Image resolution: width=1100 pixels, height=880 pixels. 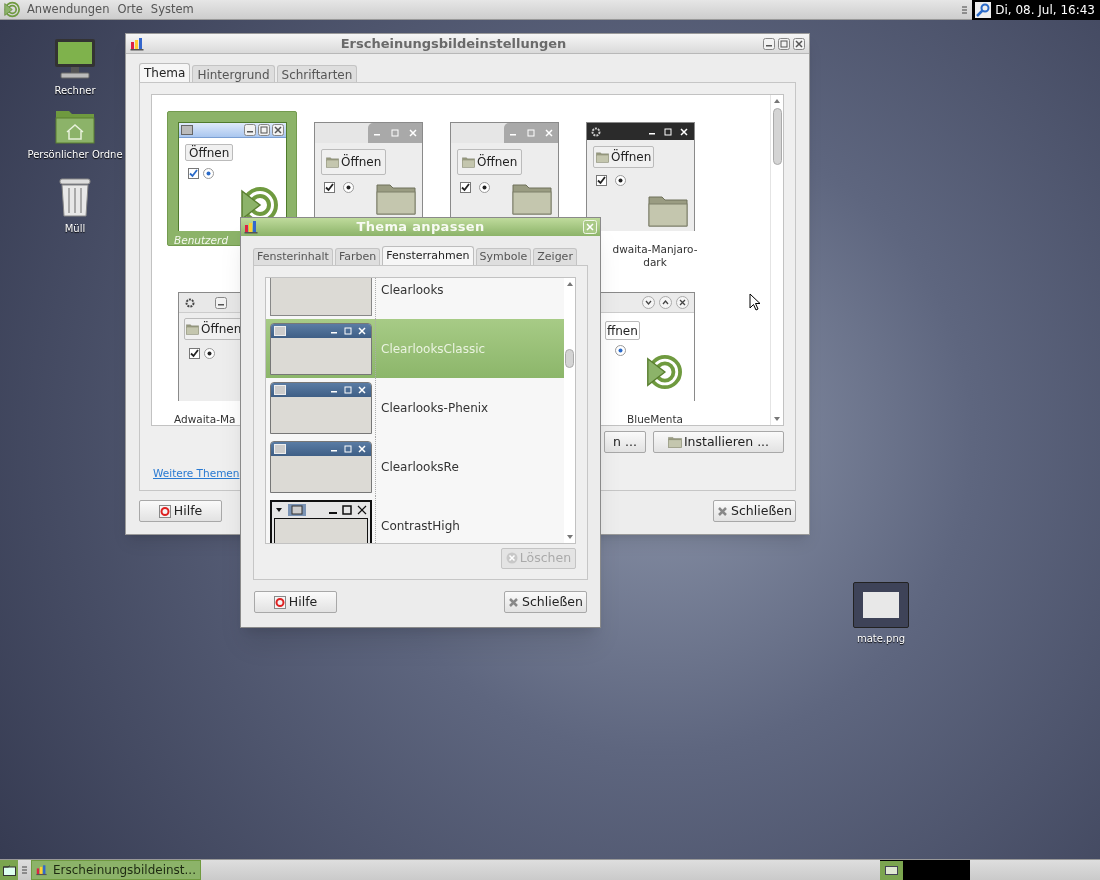 What do you see at coordinates (655, 256) in the screenshot?
I see `theme-name: dwaita-Manjaro-dark` at bounding box center [655, 256].